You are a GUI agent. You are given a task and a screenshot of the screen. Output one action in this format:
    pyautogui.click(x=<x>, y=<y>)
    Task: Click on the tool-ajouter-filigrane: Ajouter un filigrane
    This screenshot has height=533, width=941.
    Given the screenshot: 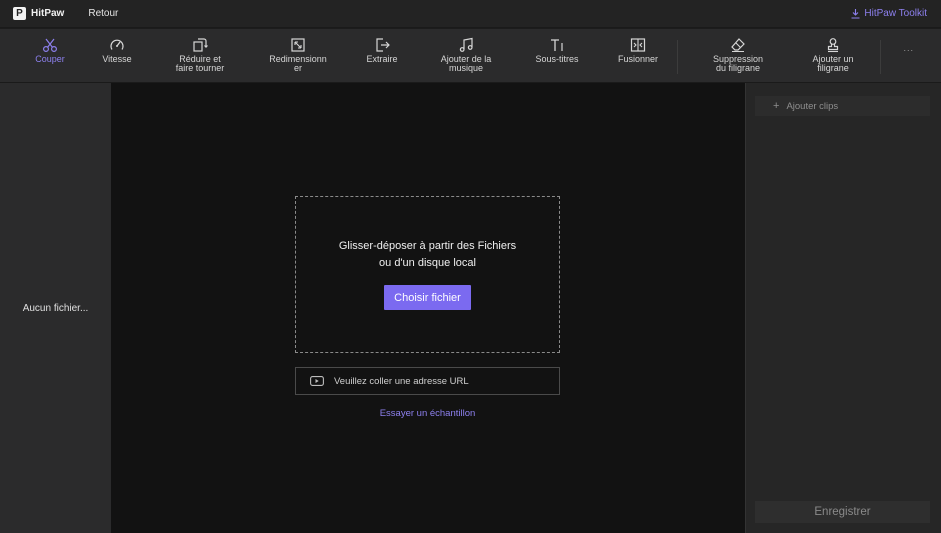 What is the action you would take?
    pyautogui.click(x=833, y=56)
    